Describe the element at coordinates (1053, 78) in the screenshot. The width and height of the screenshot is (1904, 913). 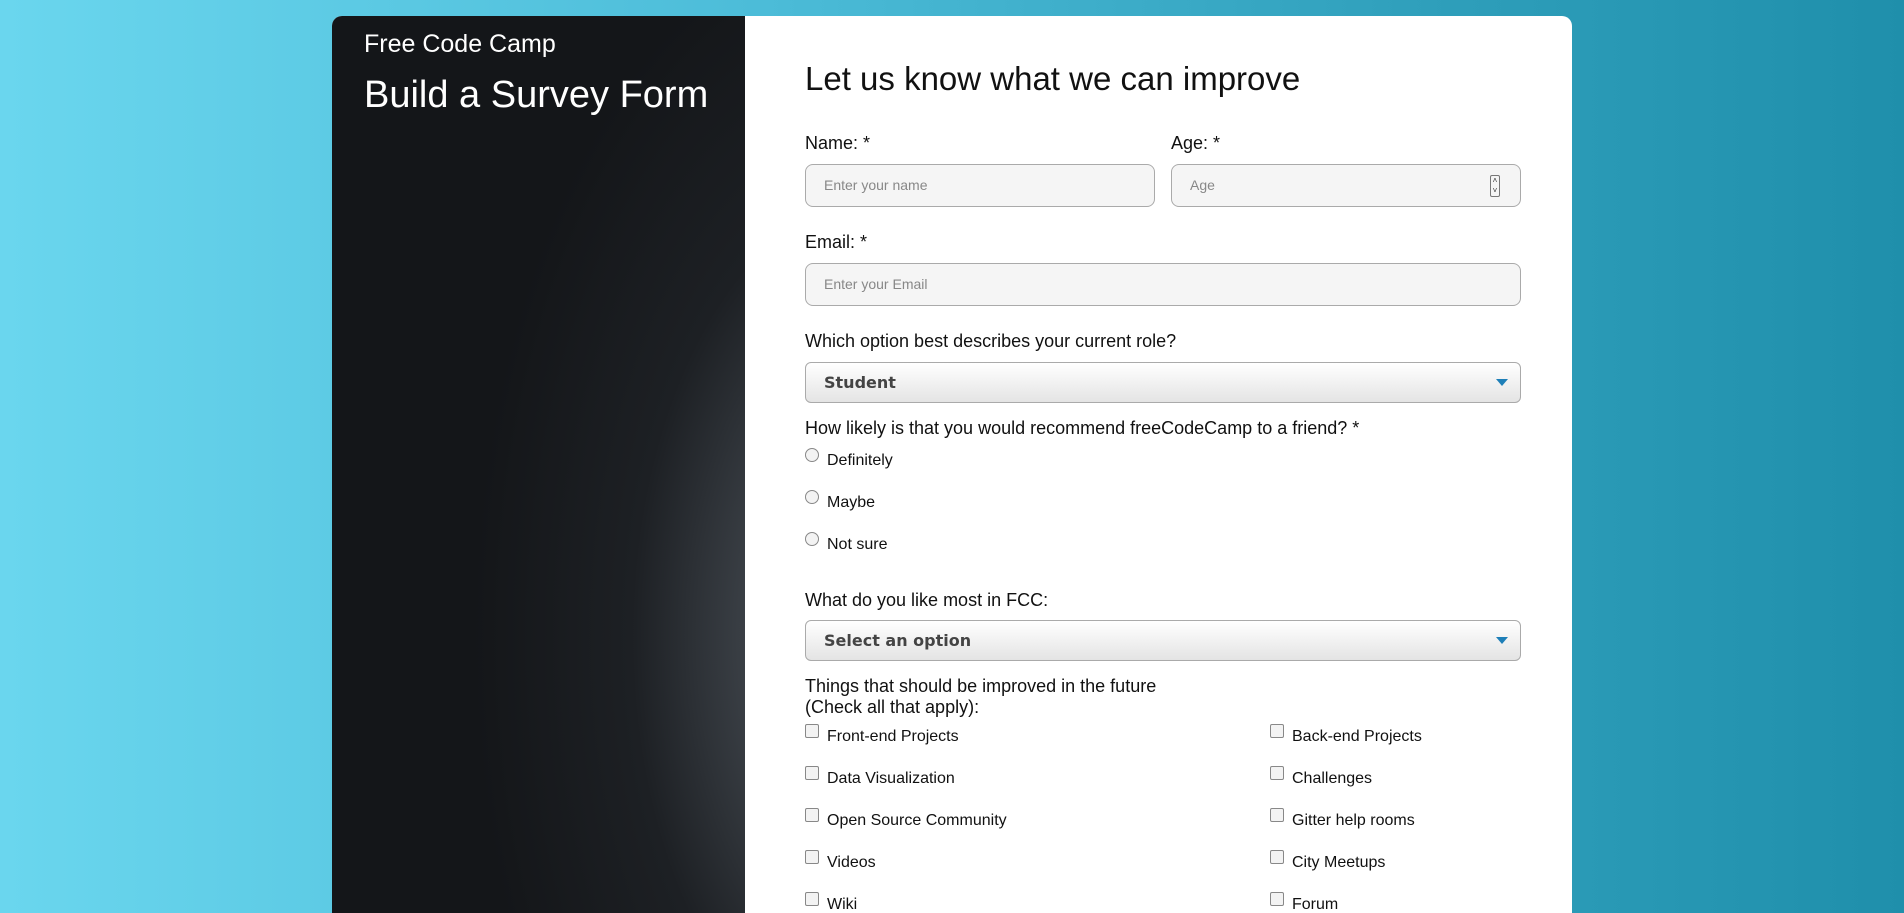
I see `form-heading: Let us know what we can improve` at that location.